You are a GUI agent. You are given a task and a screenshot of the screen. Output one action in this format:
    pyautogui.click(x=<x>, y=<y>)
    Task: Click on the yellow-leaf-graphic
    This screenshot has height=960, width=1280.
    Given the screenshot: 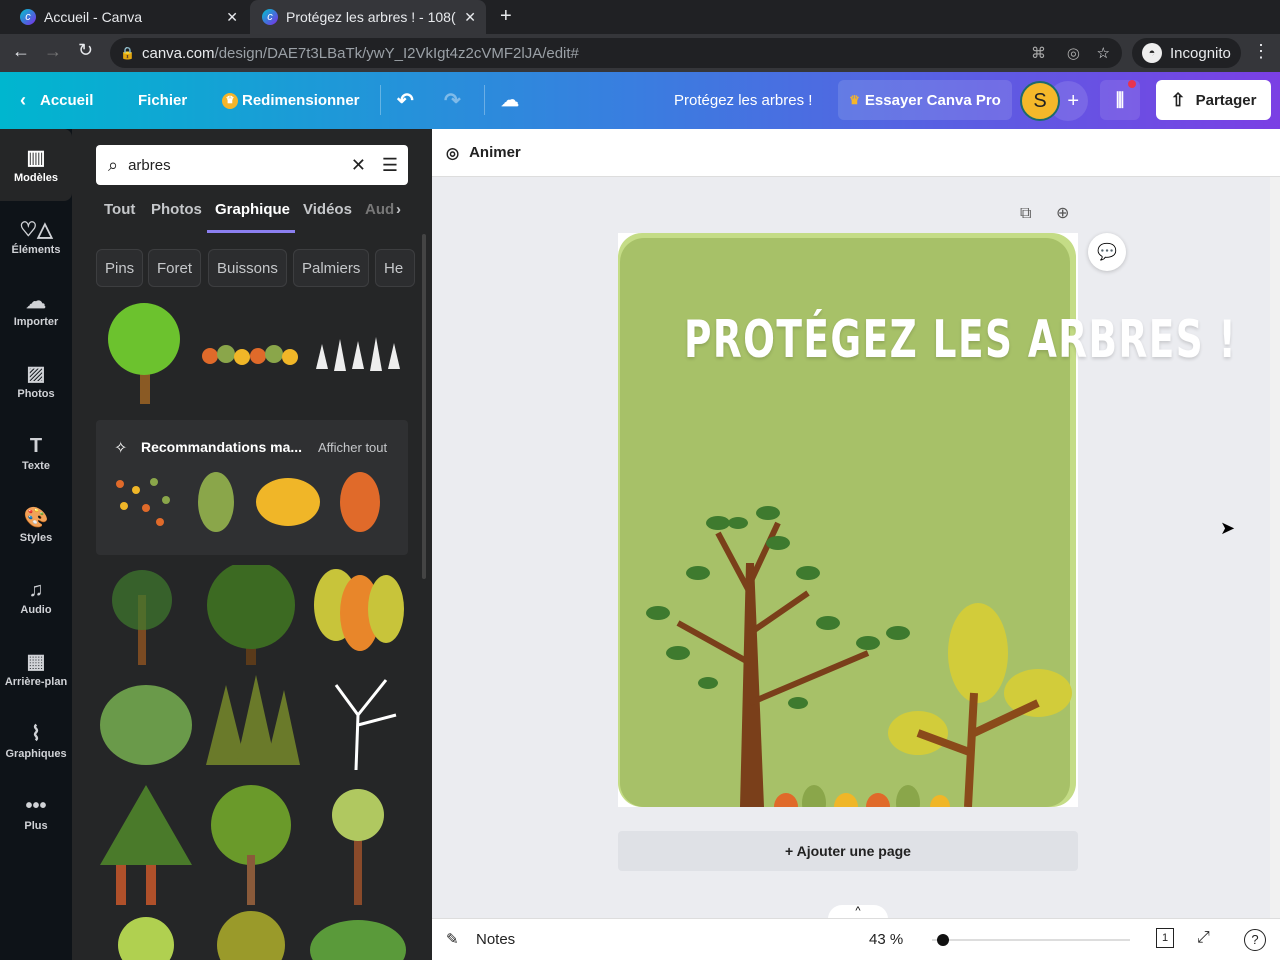 What is the action you would take?
    pyautogui.click(x=288, y=502)
    